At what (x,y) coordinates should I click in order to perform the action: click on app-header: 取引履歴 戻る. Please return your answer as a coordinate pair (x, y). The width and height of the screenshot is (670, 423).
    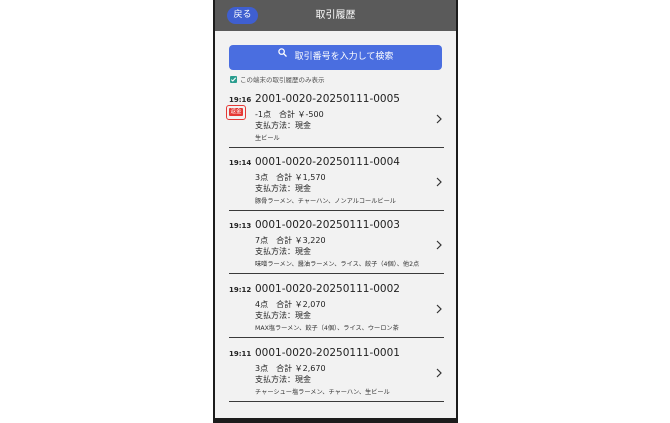
    Looking at the image, I should click on (335, 15).